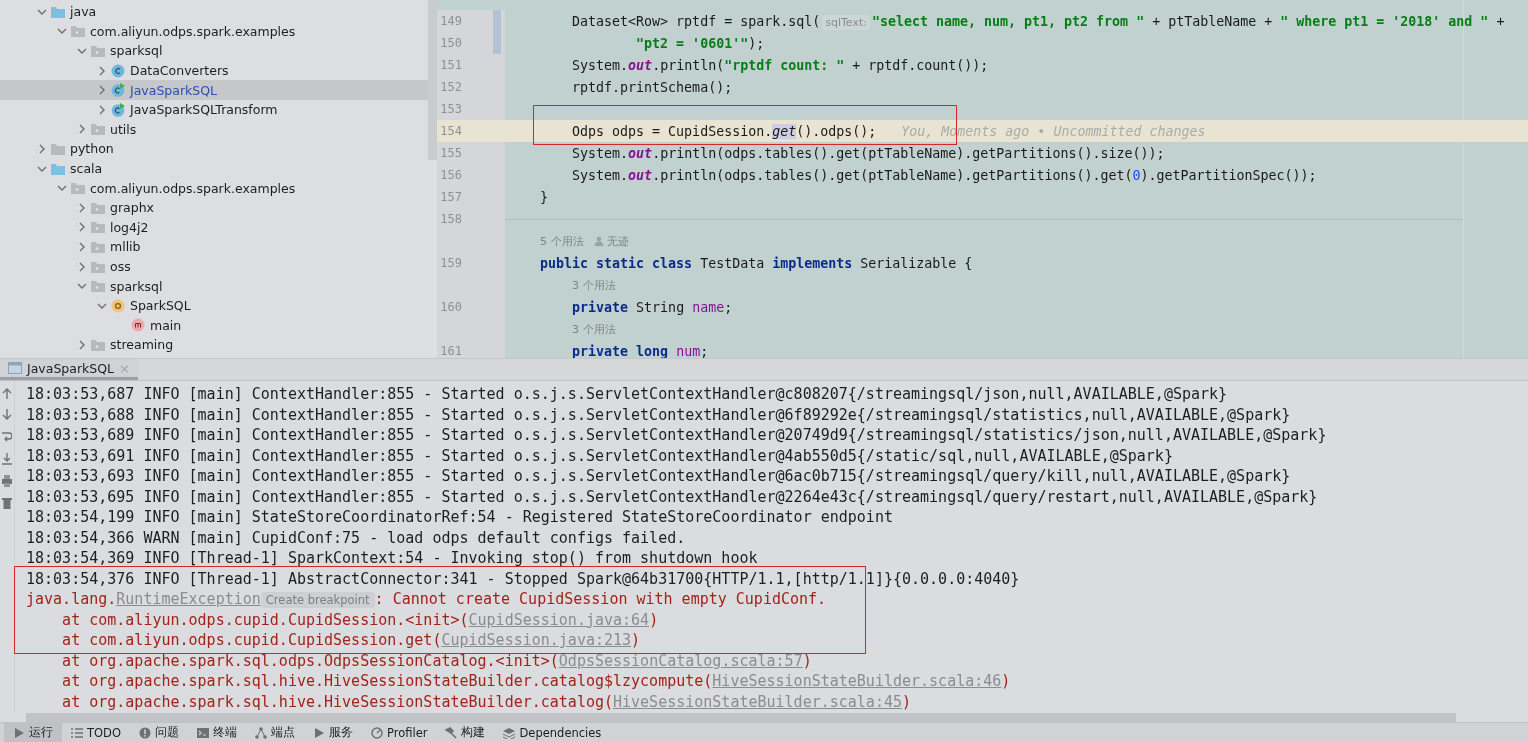  I want to click on error-line: at org.apache.spark.sql.odps.OdpsSessionCatalog.<init>(OdpsSessionCatalog.scala:57), so click(437, 660).